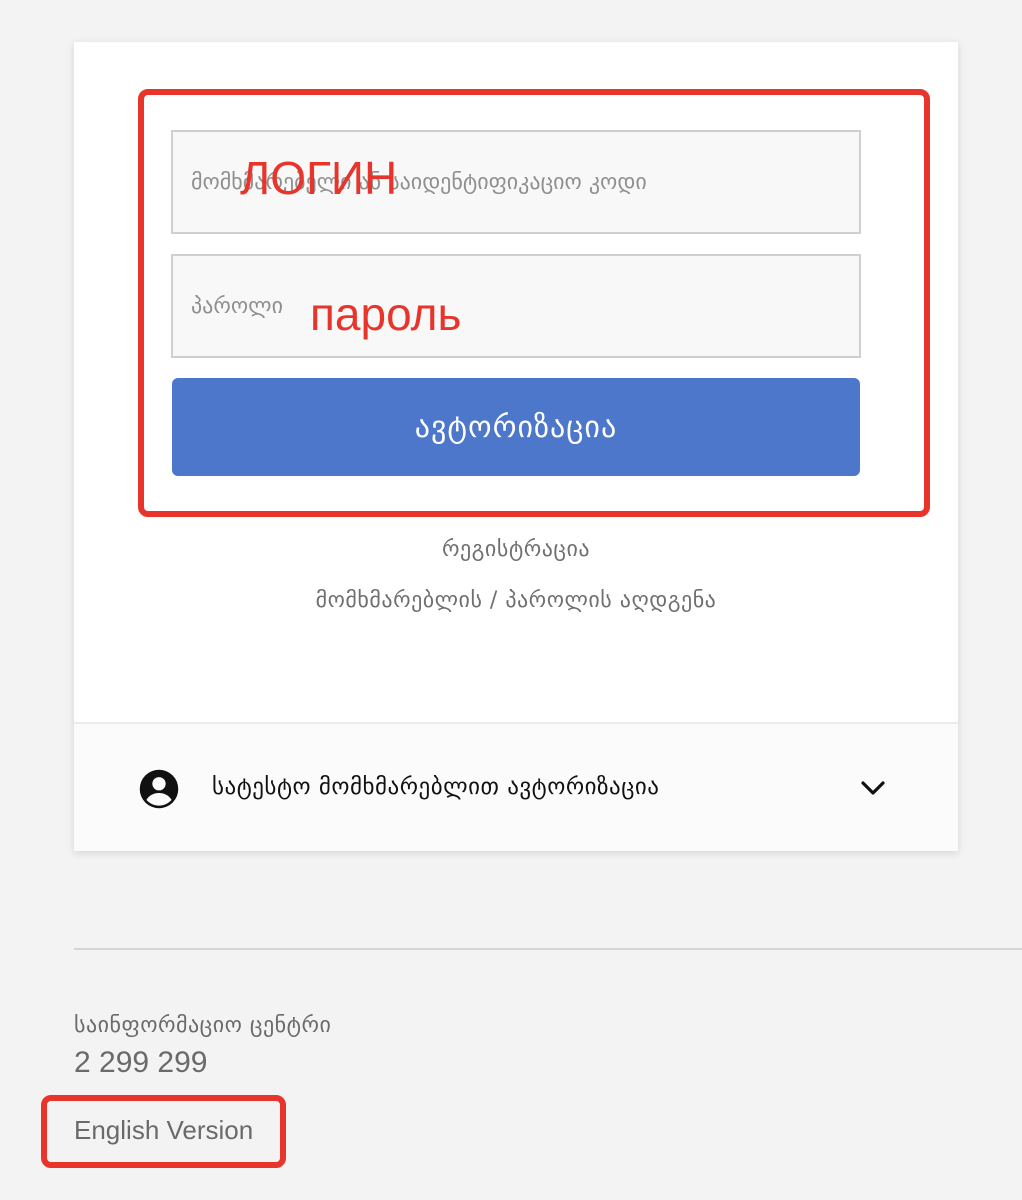  What do you see at coordinates (163, 1130) in the screenshot?
I see `english-version-link: English Version` at bounding box center [163, 1130].